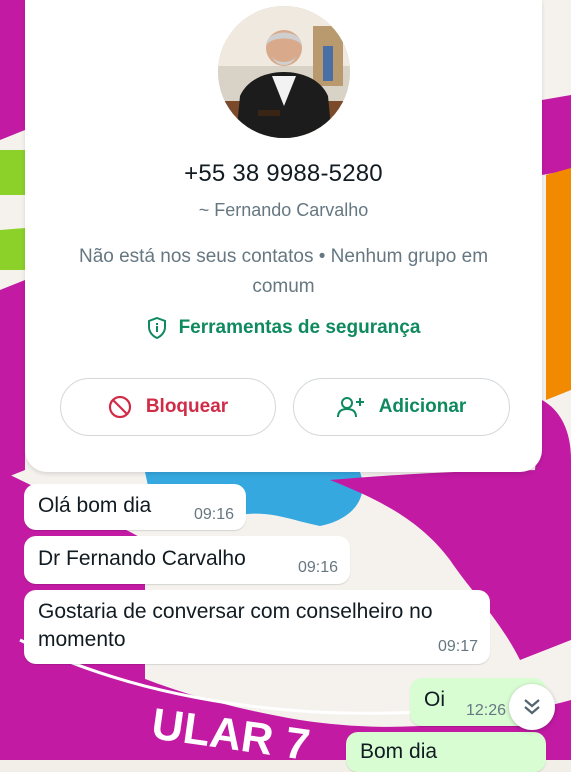 The height and width of the screenshot is (772, 571). What do you see at coordinates (422, 406) in the screenshot?
I see `add-contact-label: Adicionar` at bounding box center [422, 406].